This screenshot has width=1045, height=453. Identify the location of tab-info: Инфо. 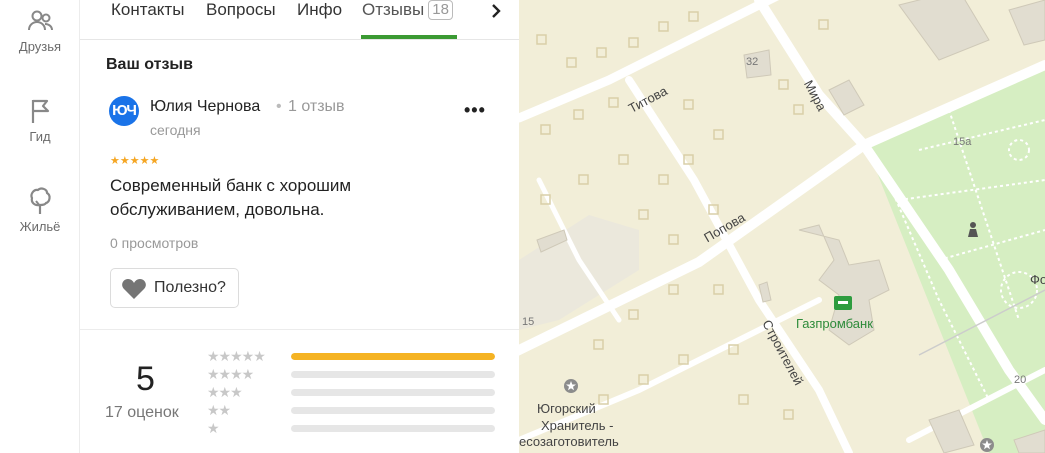
(319, 12).